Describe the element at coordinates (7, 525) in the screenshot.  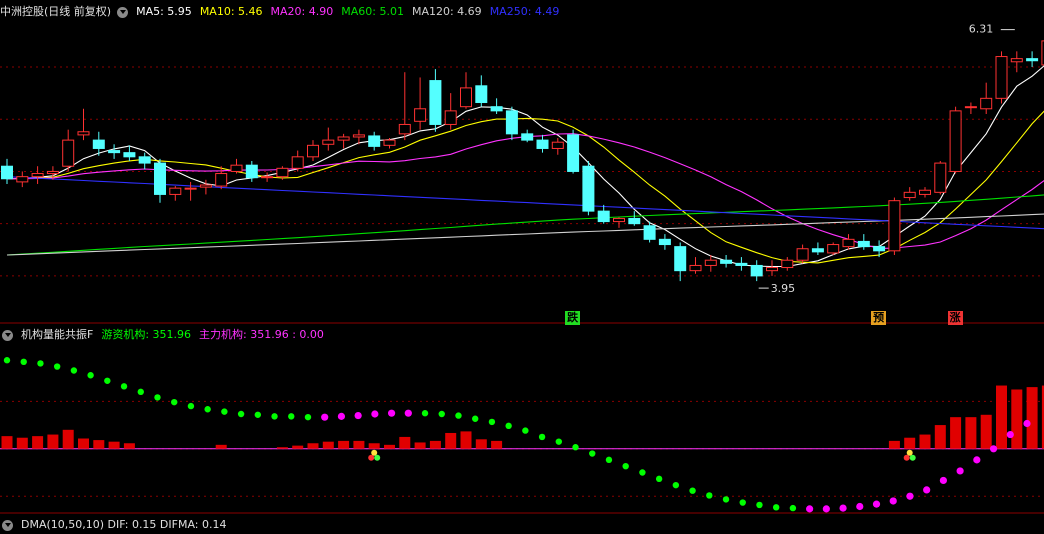
I see `dma-dropdown-icon` at that location.